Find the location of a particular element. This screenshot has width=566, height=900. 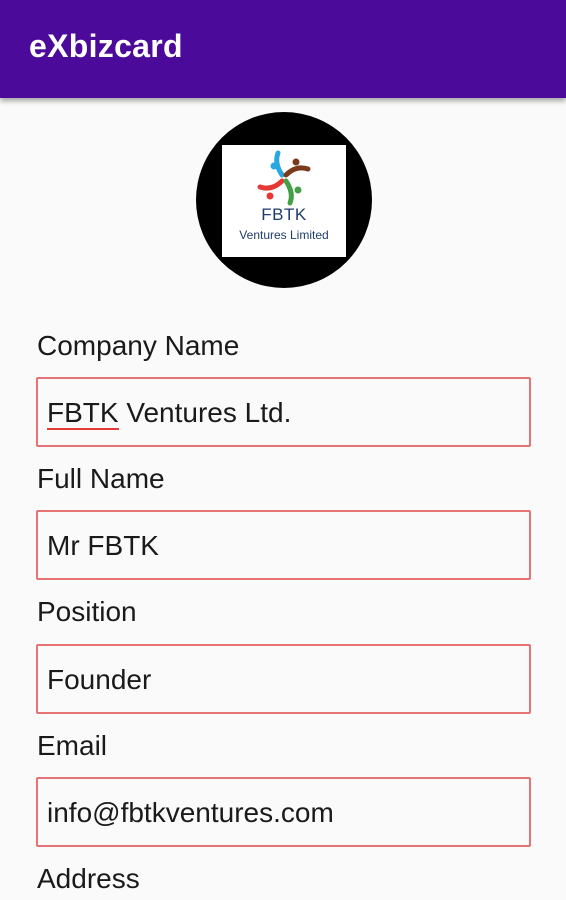

company-name-label: Company Name is located at coordinates (138, 345).